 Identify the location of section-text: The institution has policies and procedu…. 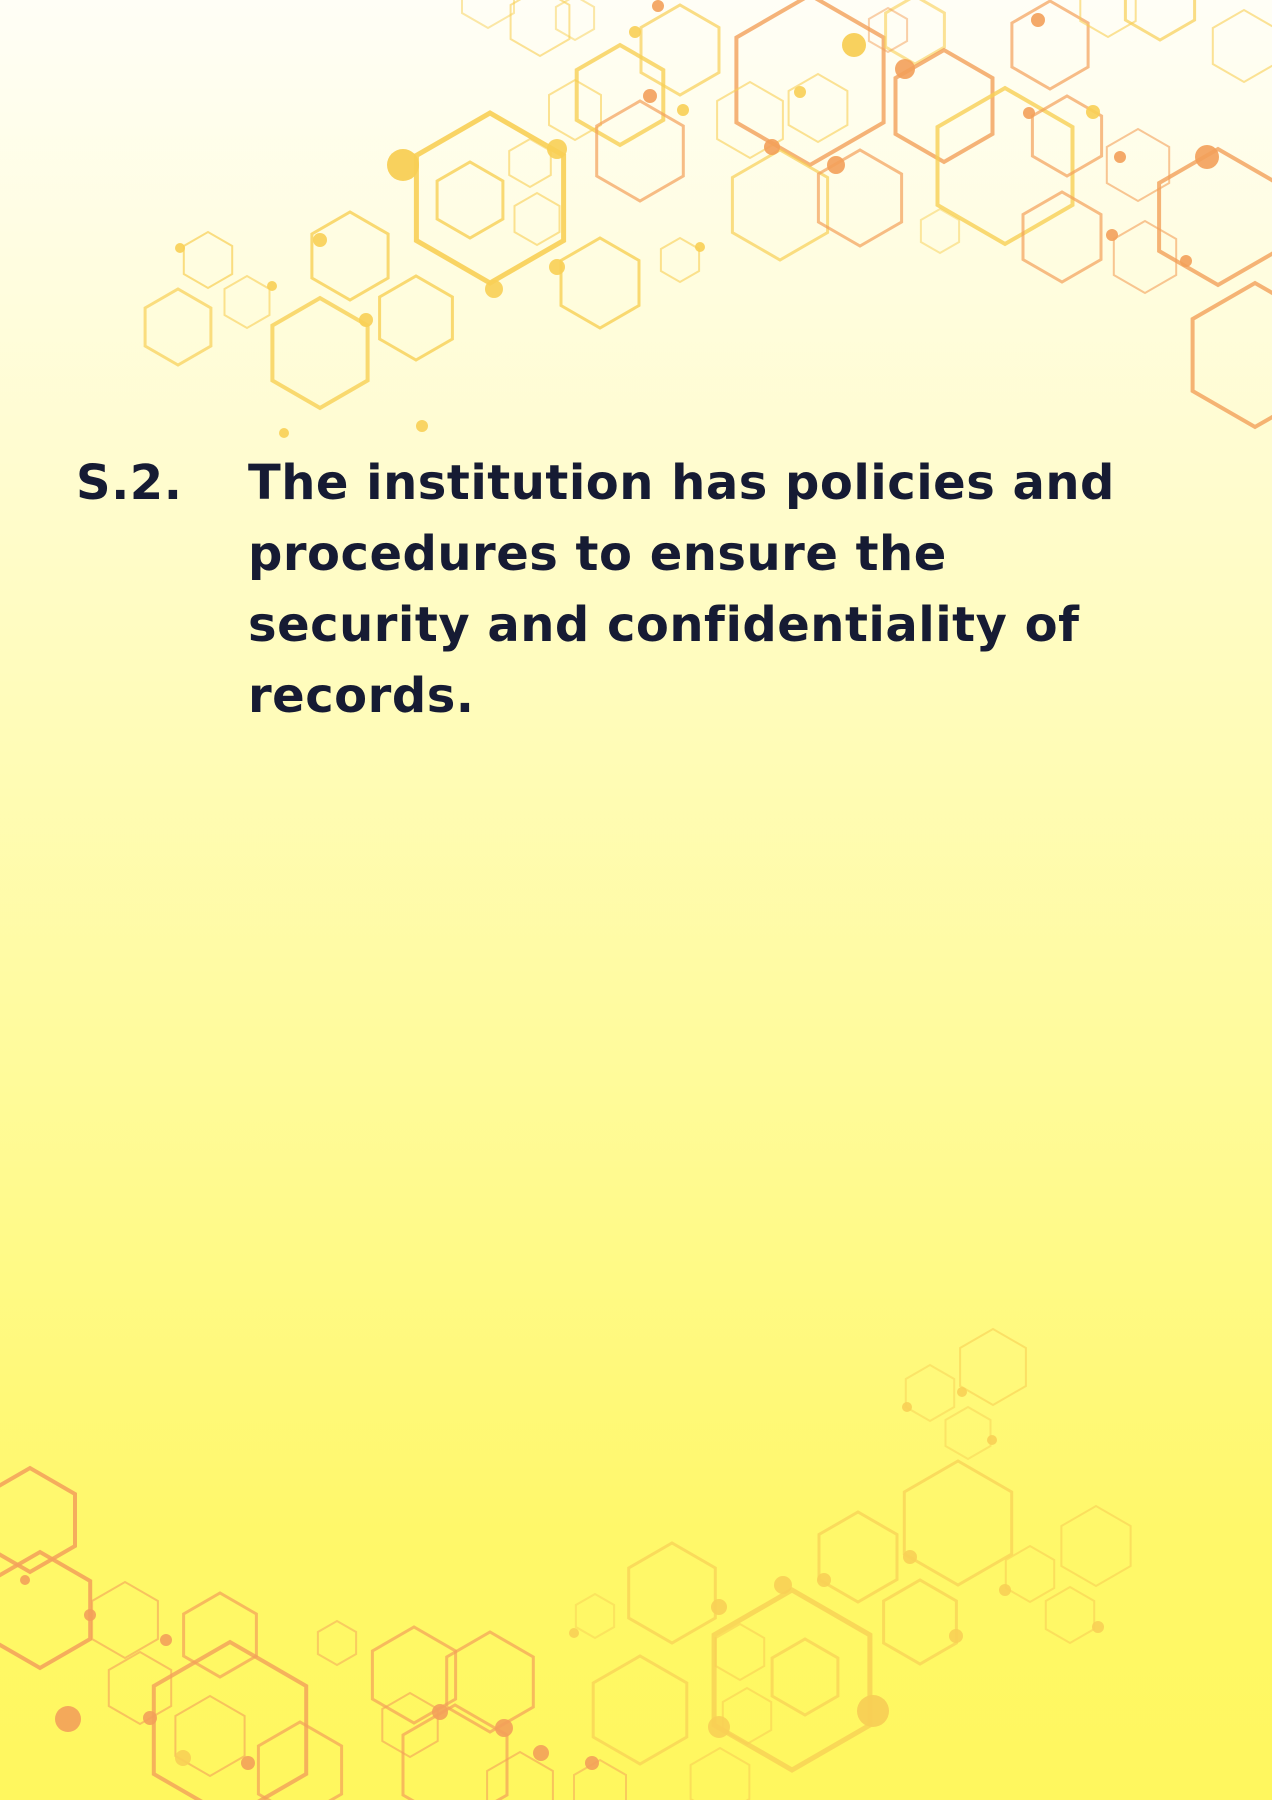
(681, 589).